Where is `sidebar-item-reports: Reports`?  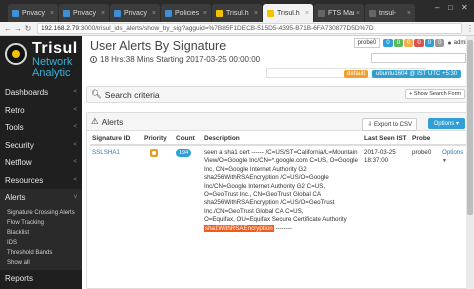 sidebar-item-reports: Reports is located at coordinates (41, 279).